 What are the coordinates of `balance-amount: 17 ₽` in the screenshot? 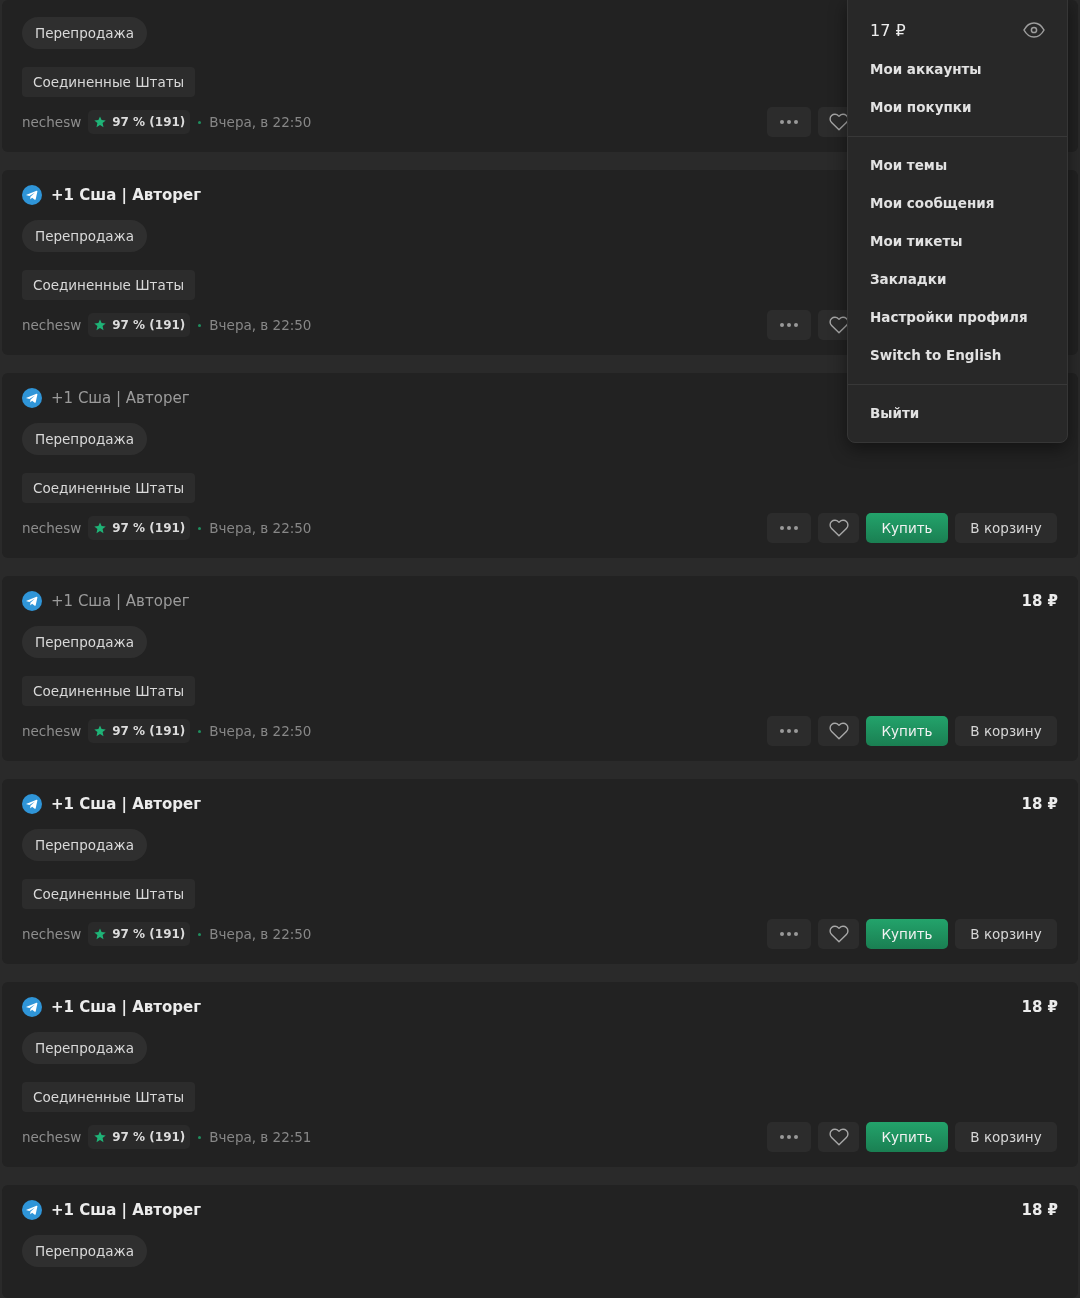 It's located at (888, 30).